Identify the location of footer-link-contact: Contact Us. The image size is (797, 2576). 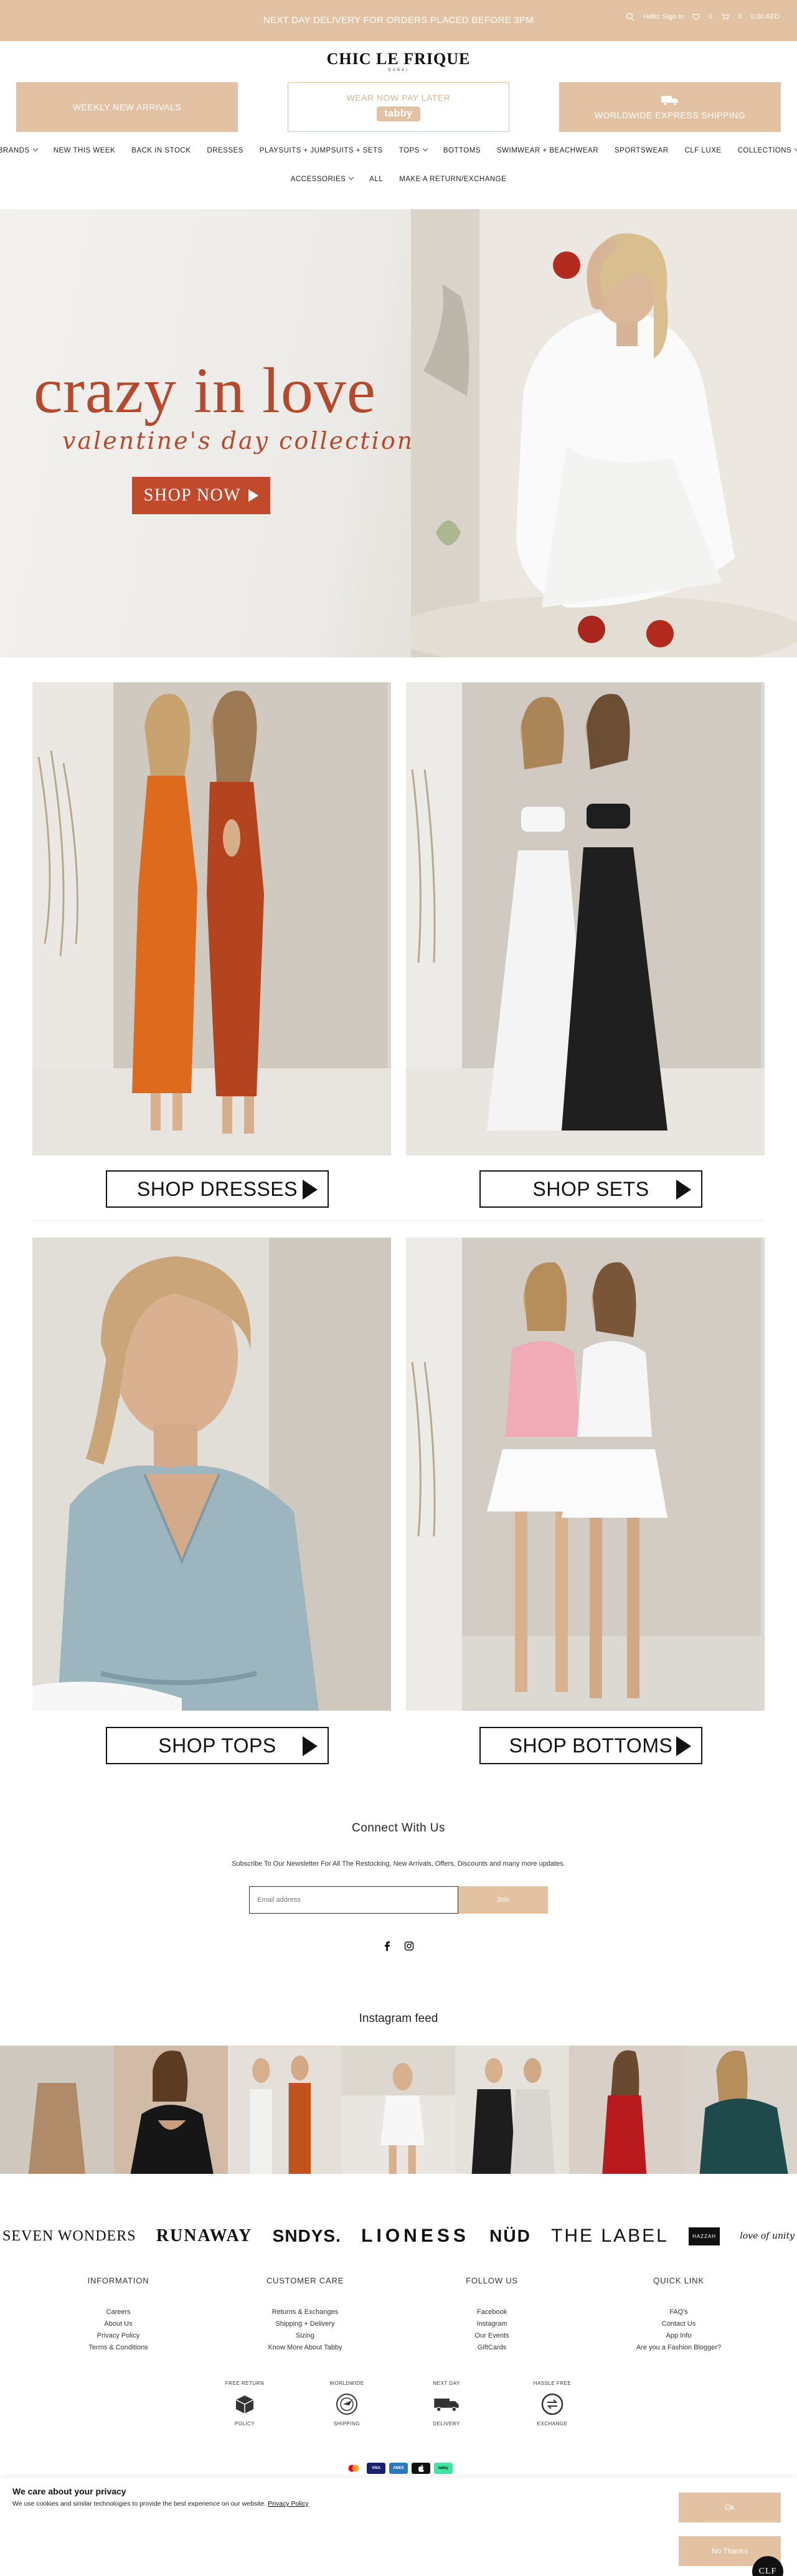
(679, 2324).